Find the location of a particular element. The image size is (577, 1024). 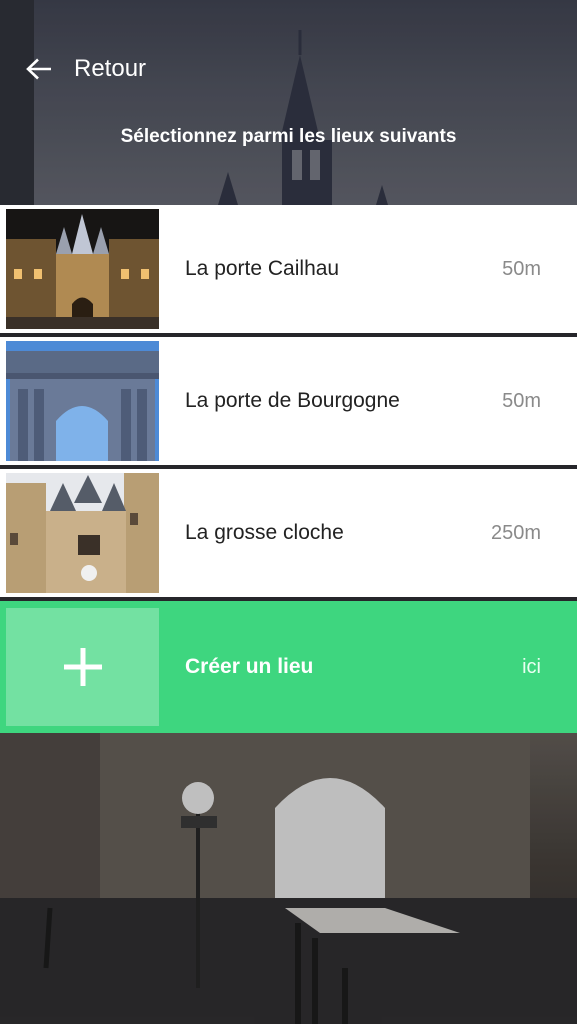

create-place-label: Créer un lieu is located at coordinates (249, 666).